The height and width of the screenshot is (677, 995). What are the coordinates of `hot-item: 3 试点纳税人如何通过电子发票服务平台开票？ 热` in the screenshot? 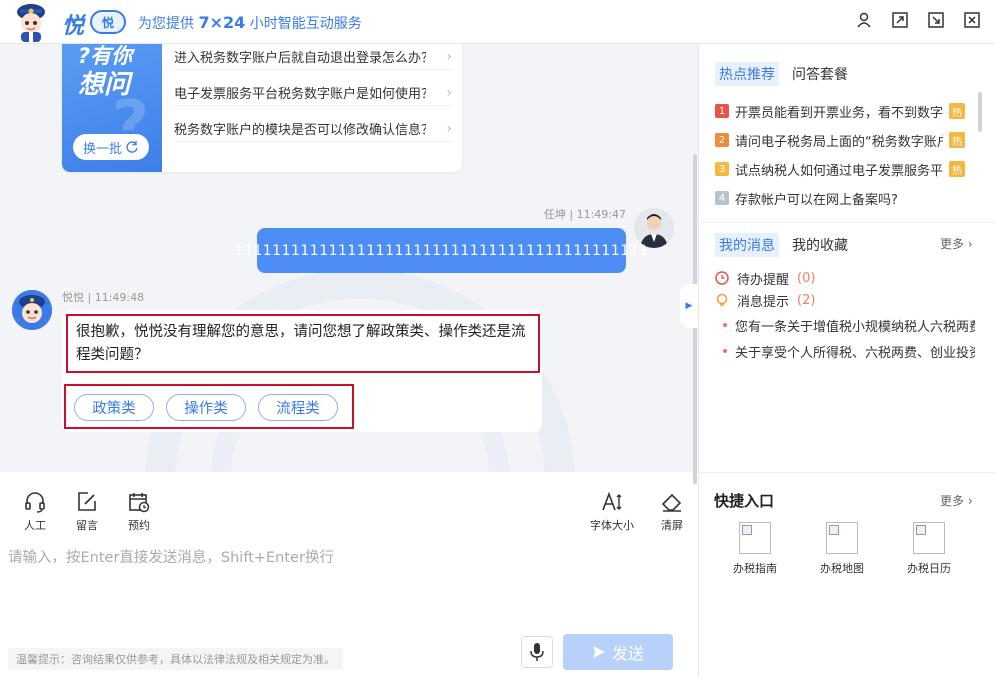 It's located at (843, 169).